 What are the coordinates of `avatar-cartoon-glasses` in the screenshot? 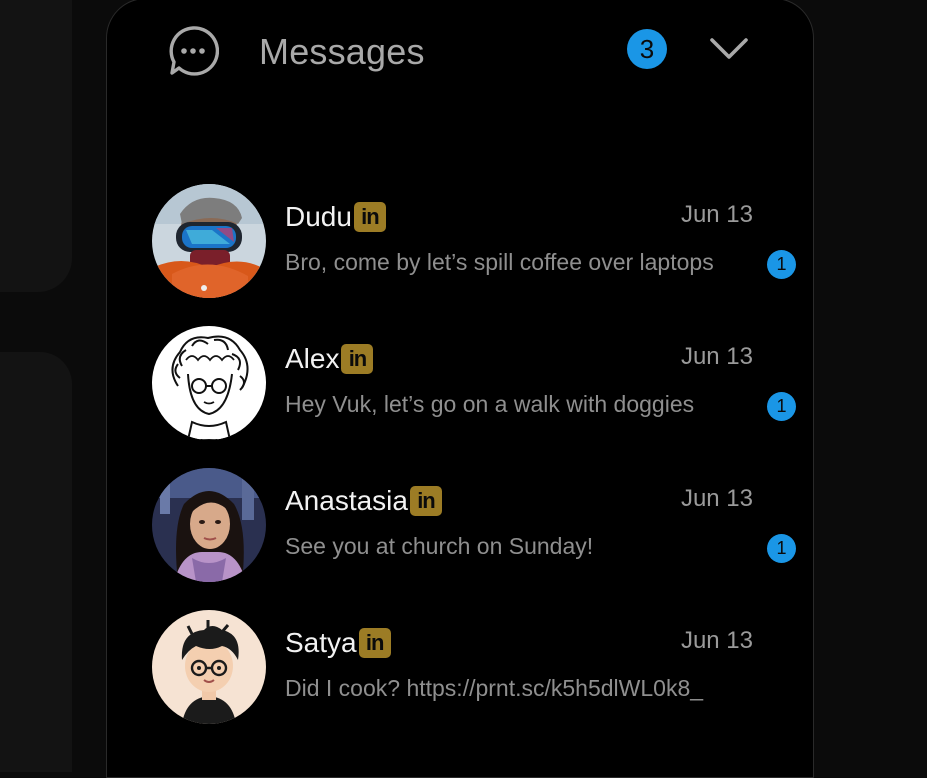 It's located at (209, 667).